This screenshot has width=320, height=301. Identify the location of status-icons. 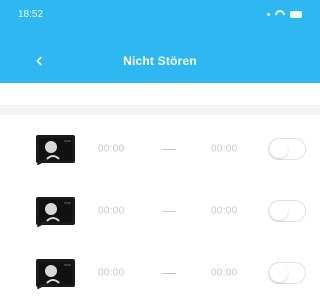
(284, 14).